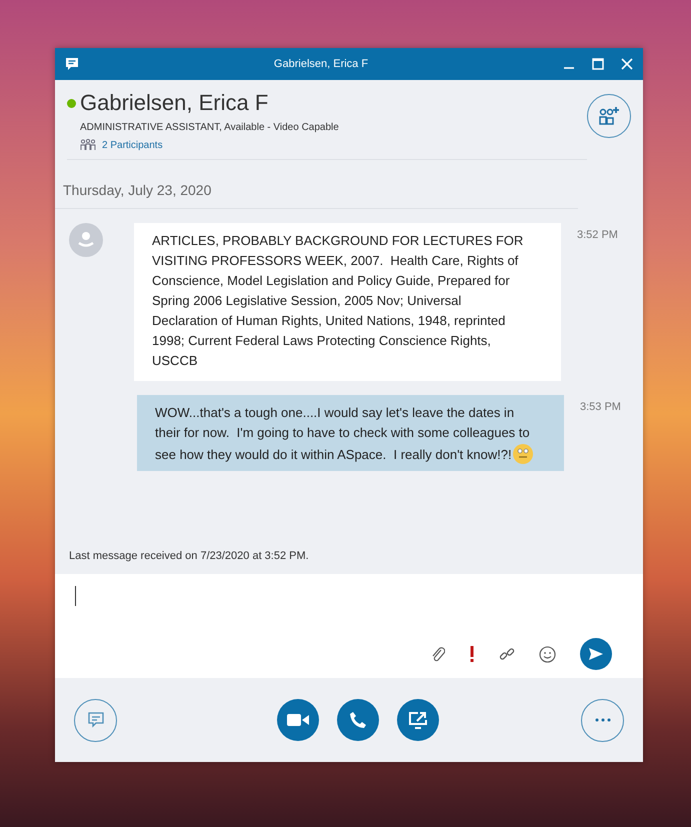 This screenshot has width=691, height=827. I want to click on add-people-button, so click(609, 116).